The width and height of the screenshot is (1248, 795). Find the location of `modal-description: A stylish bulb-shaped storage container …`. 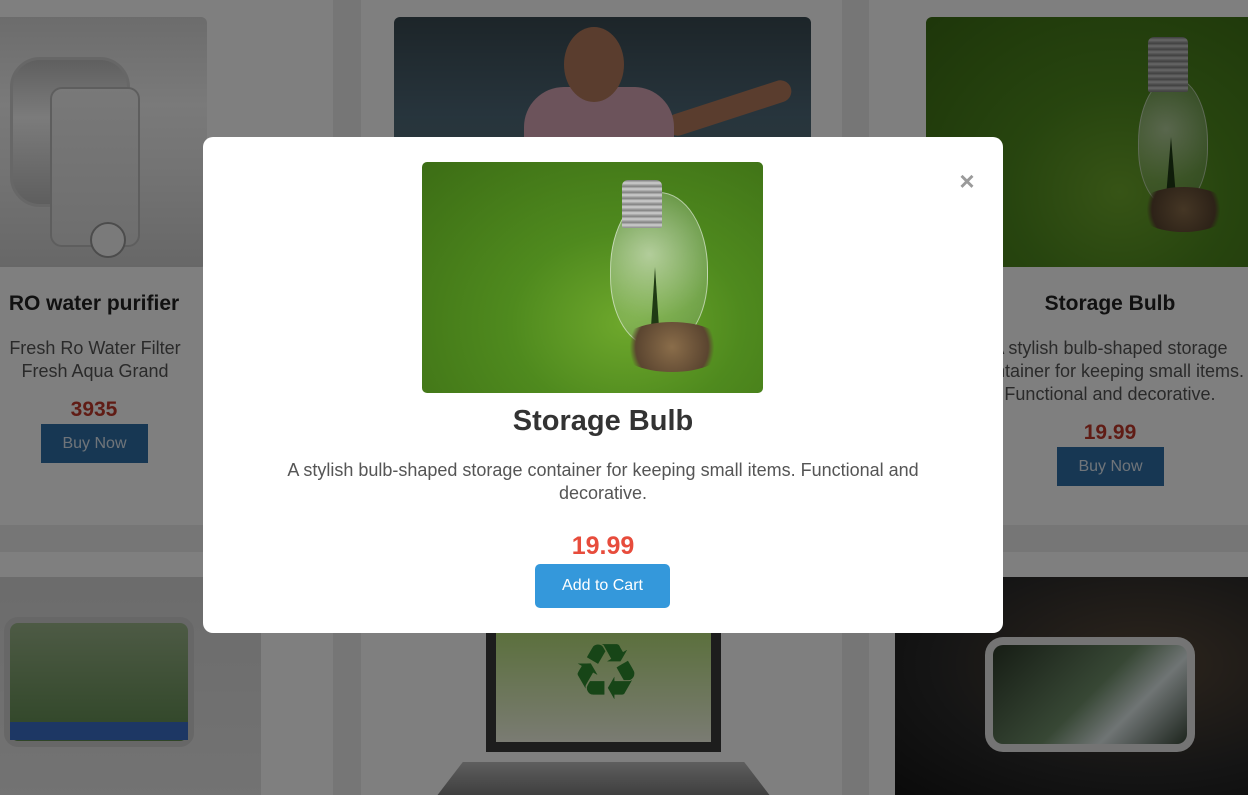

modal-description: A stylish bulb-shaped storage container … is located at coordinates (603, 481).